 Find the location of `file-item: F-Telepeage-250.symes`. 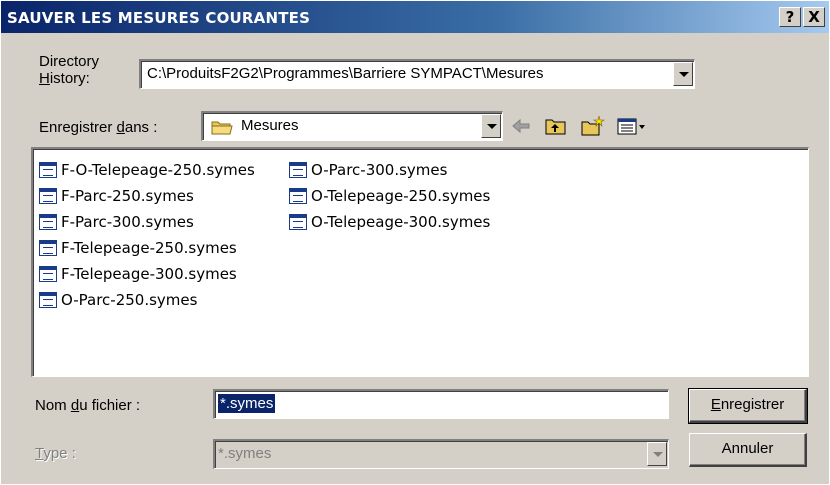

file-item: F-Telepeage-250.symes is located at coordinates (147, 248).